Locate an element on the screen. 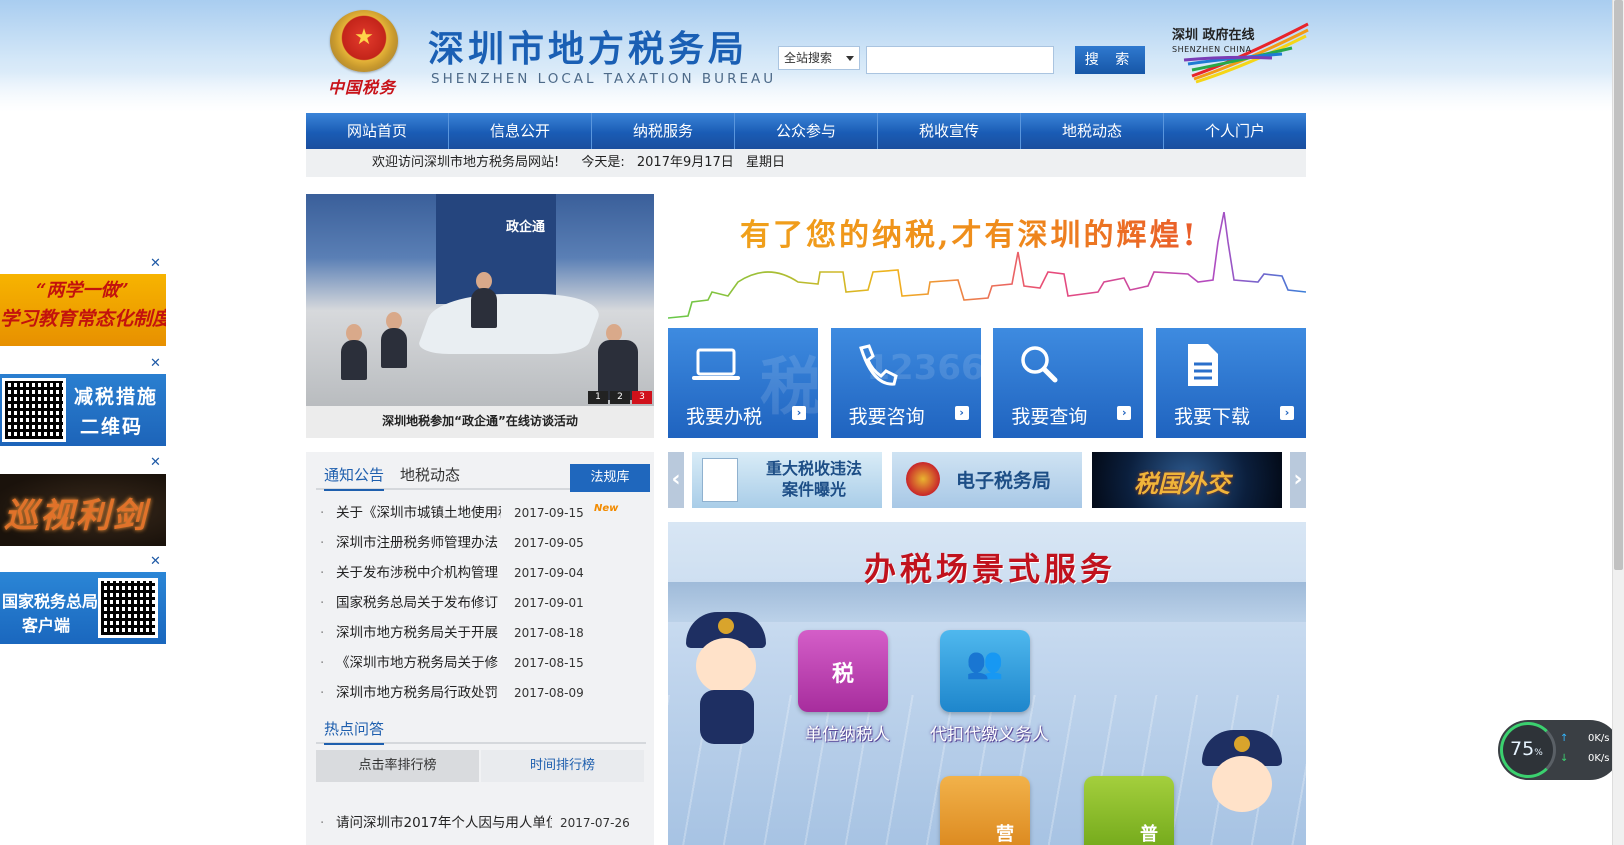  list-item: · 关于发布涉税中介机构管理 2017-09-04 is located at coordinates (481, 573).